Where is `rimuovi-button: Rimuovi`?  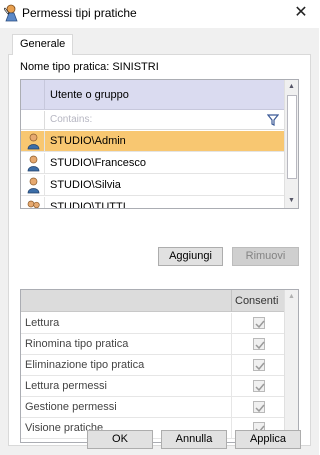 rimuovi-button: Rimuovi is located at coordinates (265, 256).